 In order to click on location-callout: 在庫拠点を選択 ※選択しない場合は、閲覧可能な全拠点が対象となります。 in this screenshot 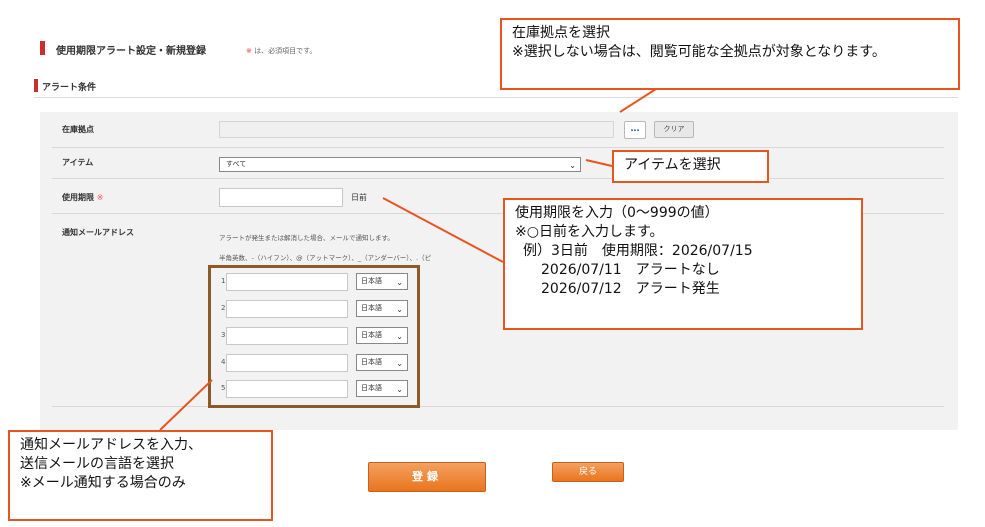, I will do `click(730, 54)`.